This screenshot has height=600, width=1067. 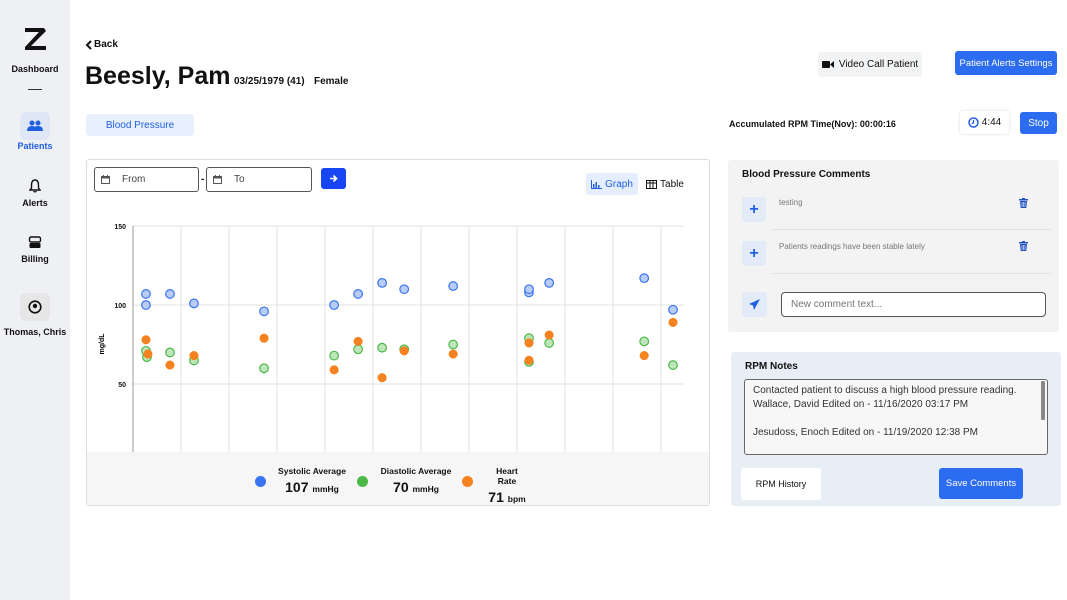 I want to click on bell-icon, so click(x=35, y=186).